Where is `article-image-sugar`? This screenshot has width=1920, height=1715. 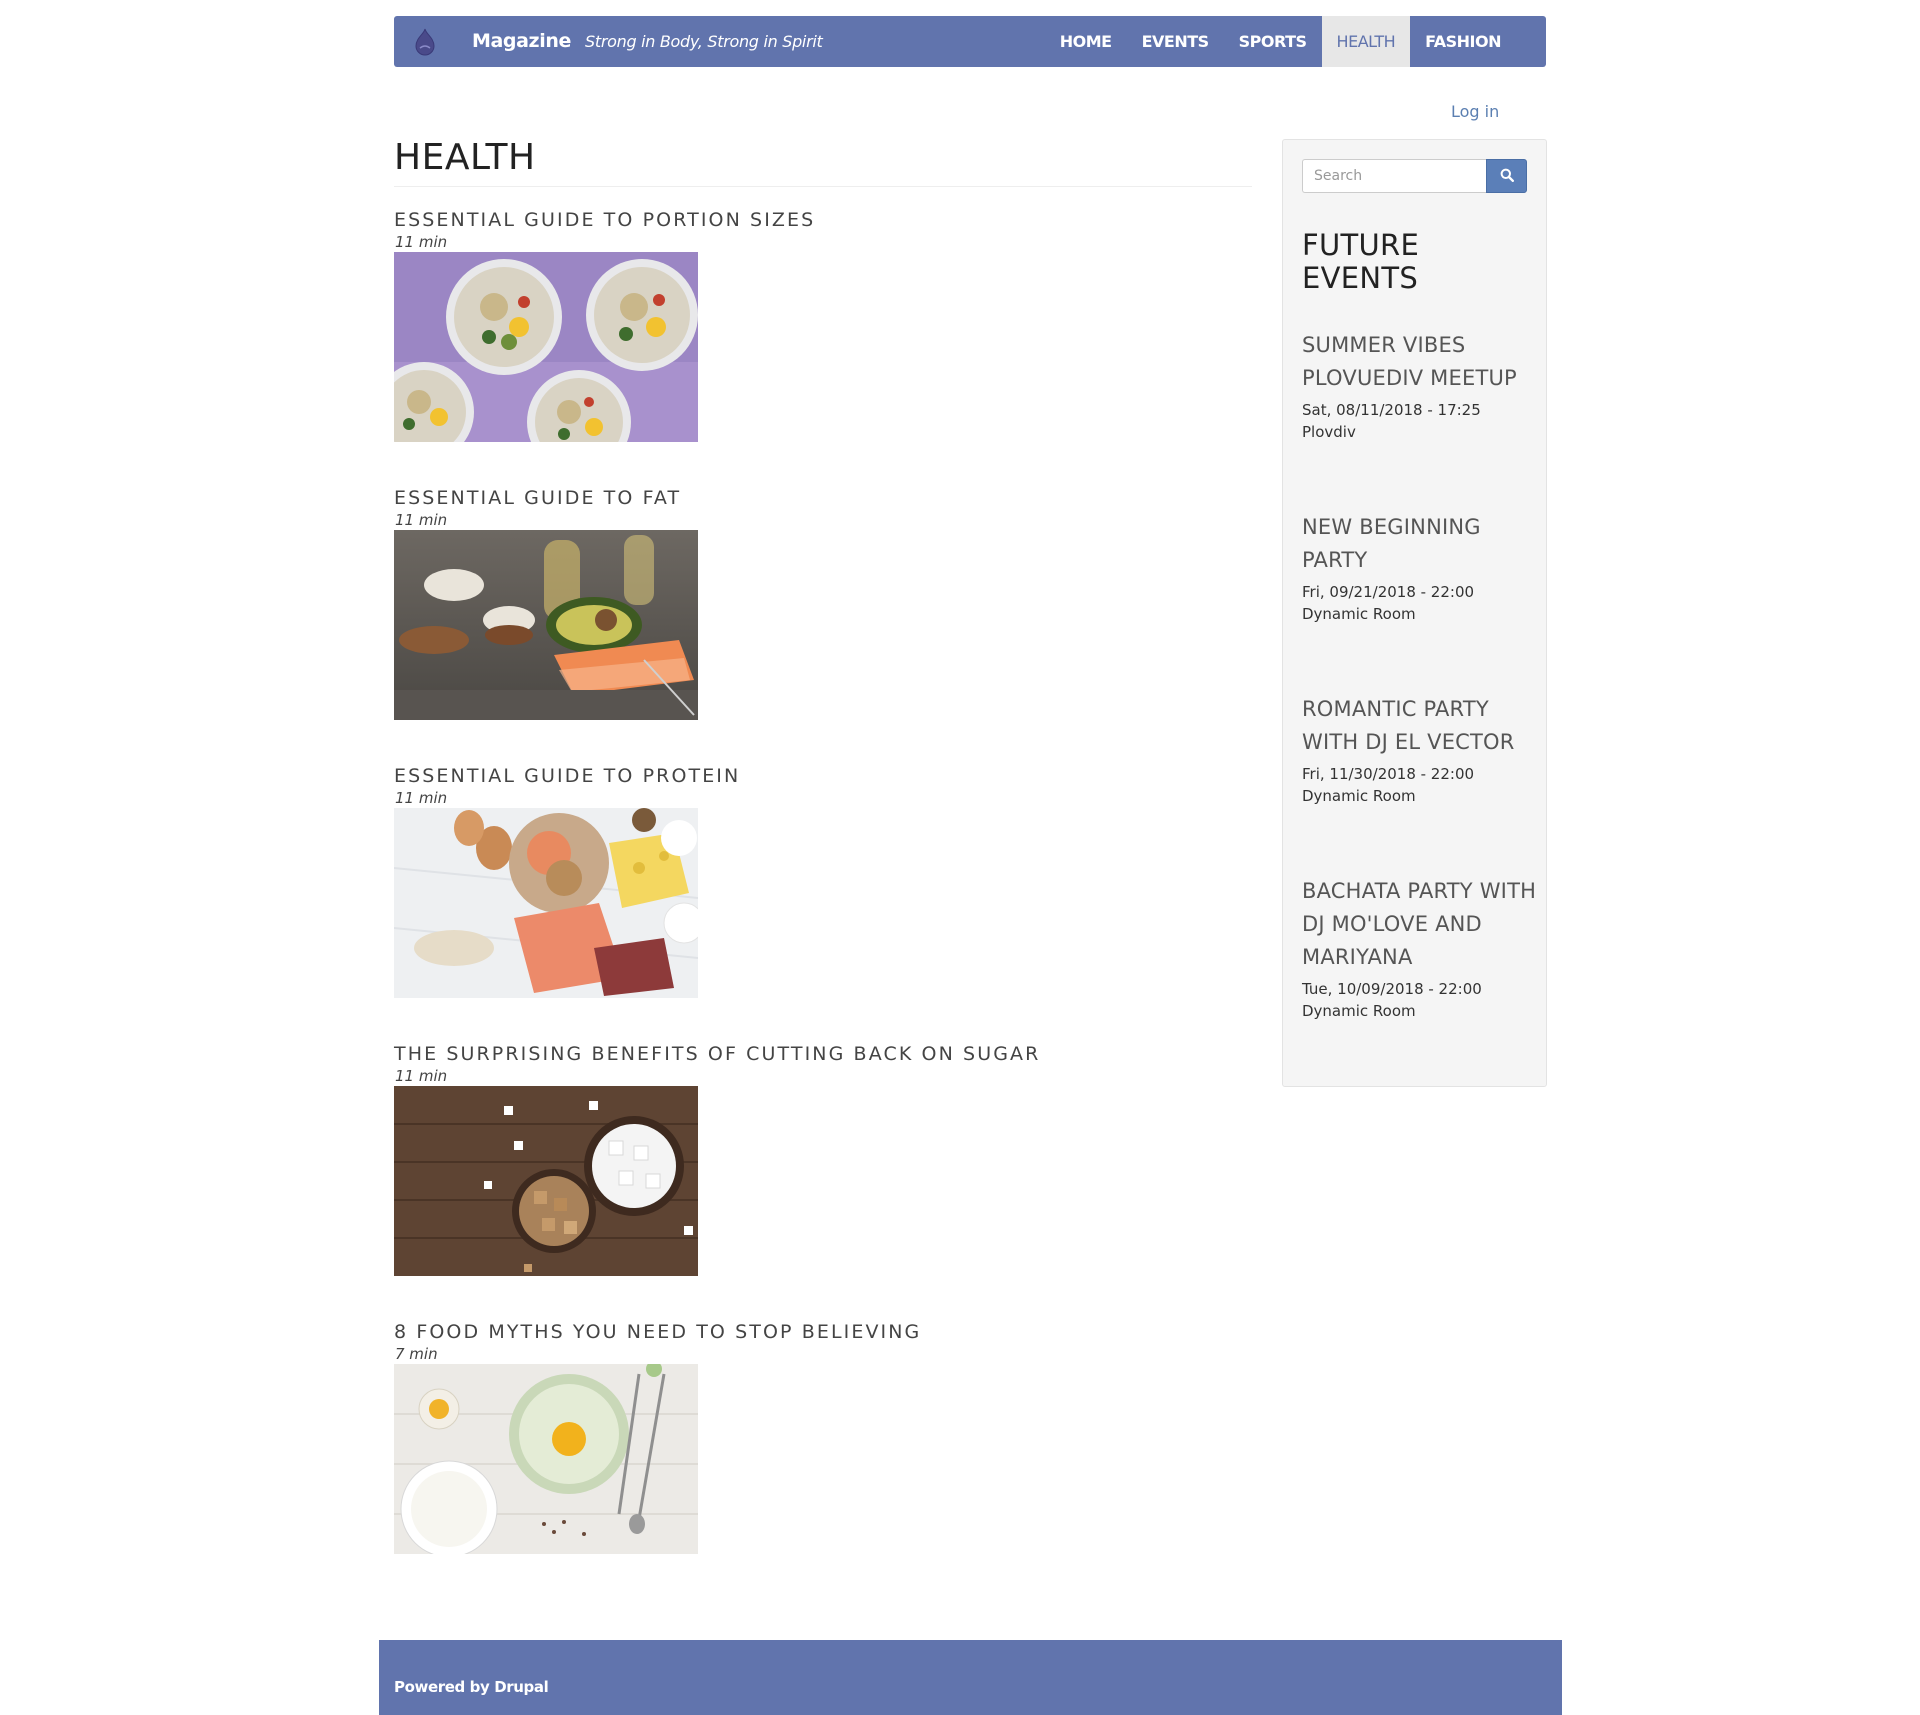
article-image-sugar is located at coordinates (546, 1181).